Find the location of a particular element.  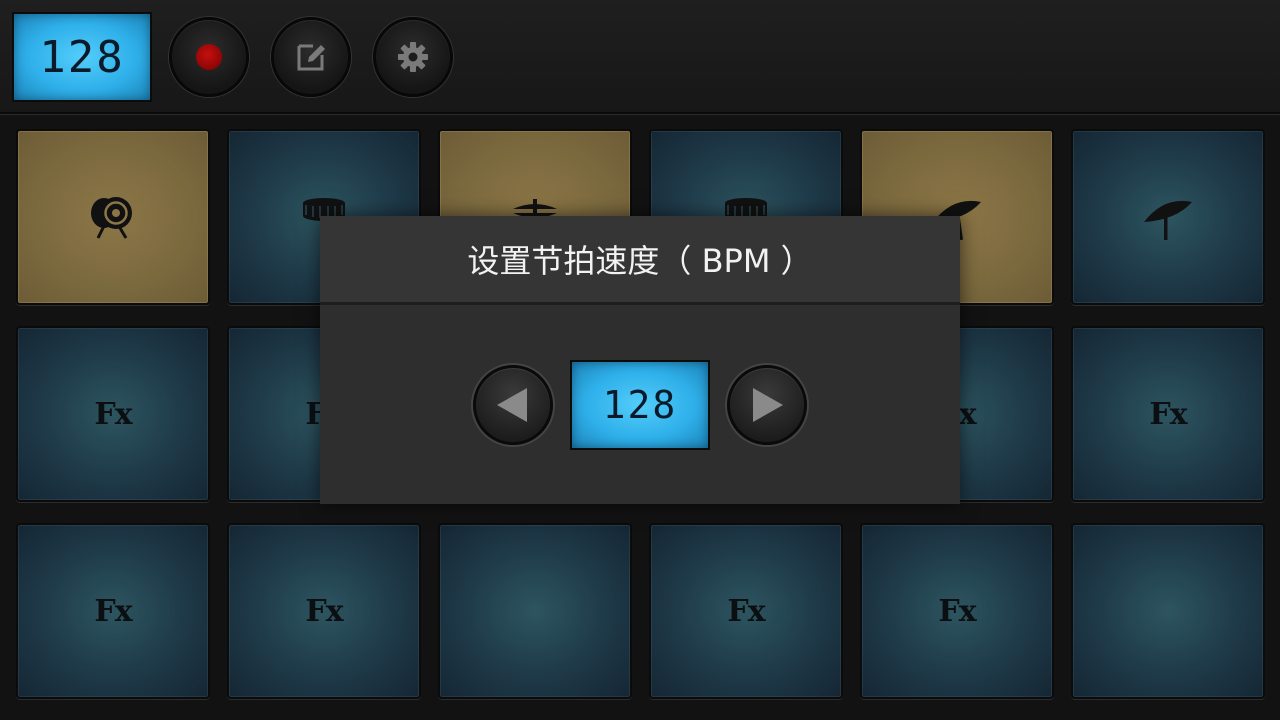

record-icon is located at coordinates (209, 57).